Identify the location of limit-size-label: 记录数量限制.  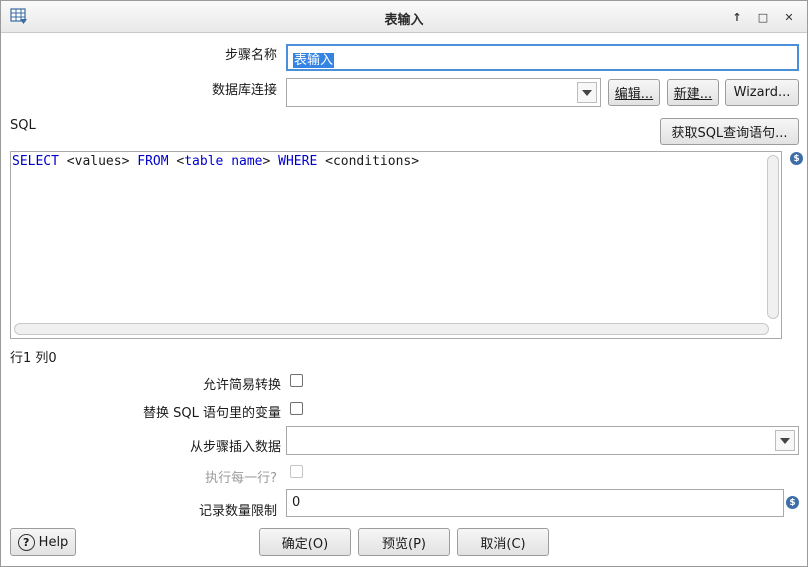
(237, 511).